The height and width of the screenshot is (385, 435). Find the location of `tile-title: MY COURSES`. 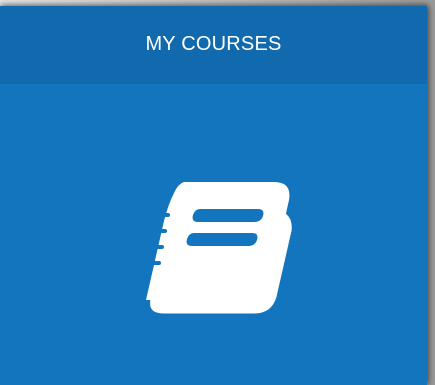

tile-title: MY COURSES is located at coordinates (213, 44).